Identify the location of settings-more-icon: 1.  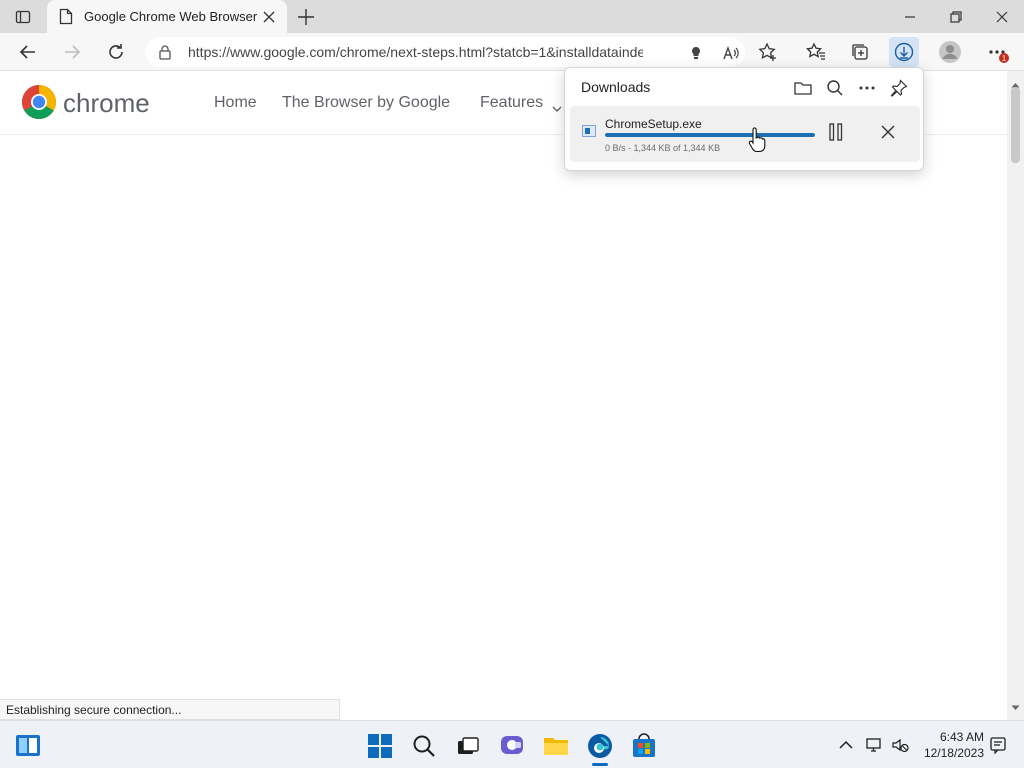
(998, 52).